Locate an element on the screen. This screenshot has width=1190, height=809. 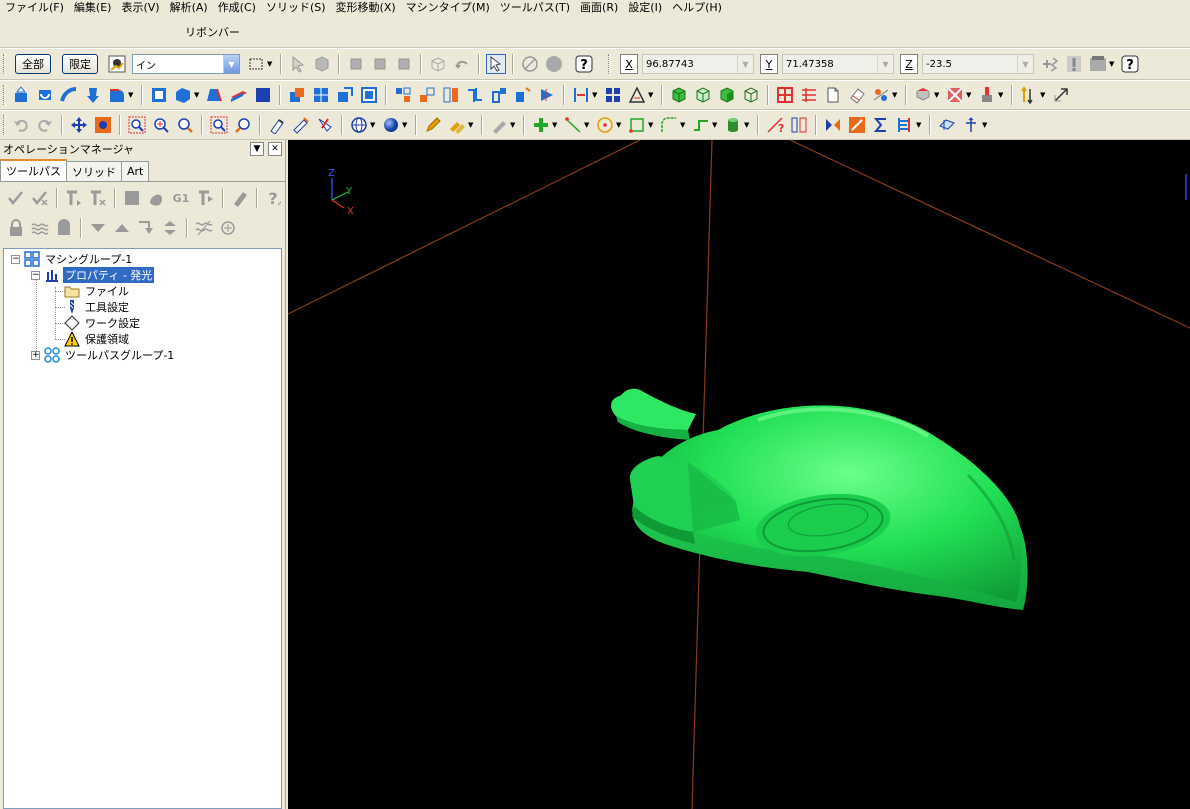
revolve-icon is located at coordinates (45, 95).